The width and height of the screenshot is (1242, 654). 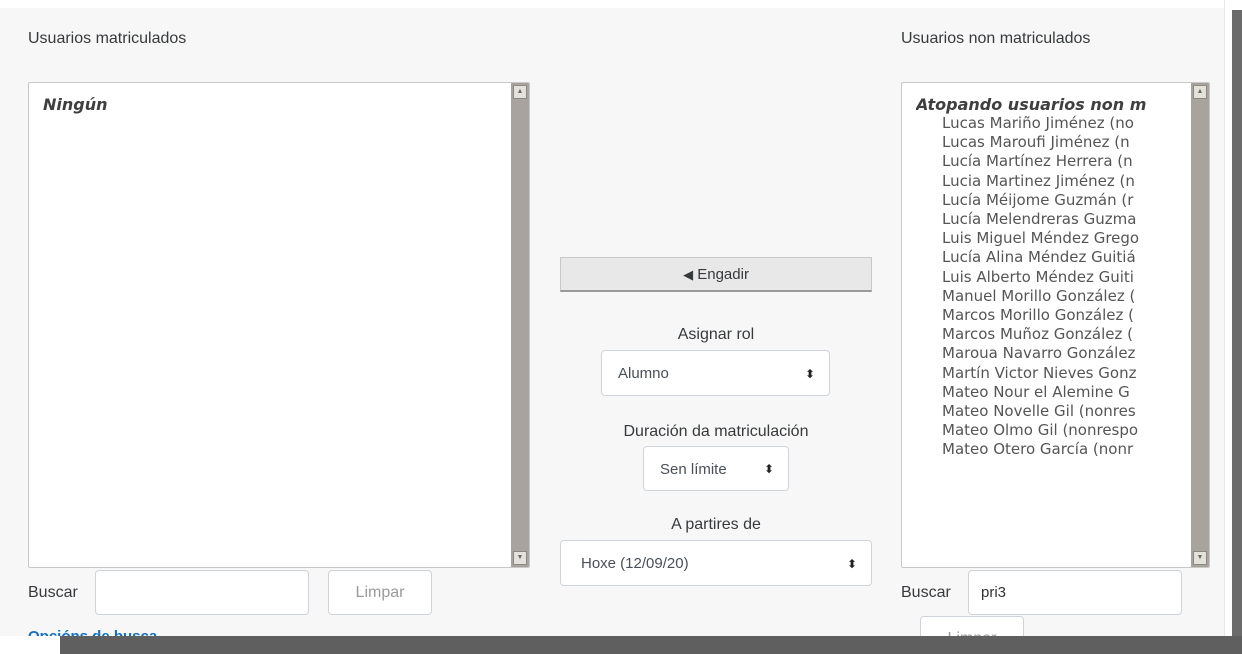 What do you see at coordinates (202, 592) in the screenshot?
I see `enrolled-search-input` at bounding box center [202, 592].